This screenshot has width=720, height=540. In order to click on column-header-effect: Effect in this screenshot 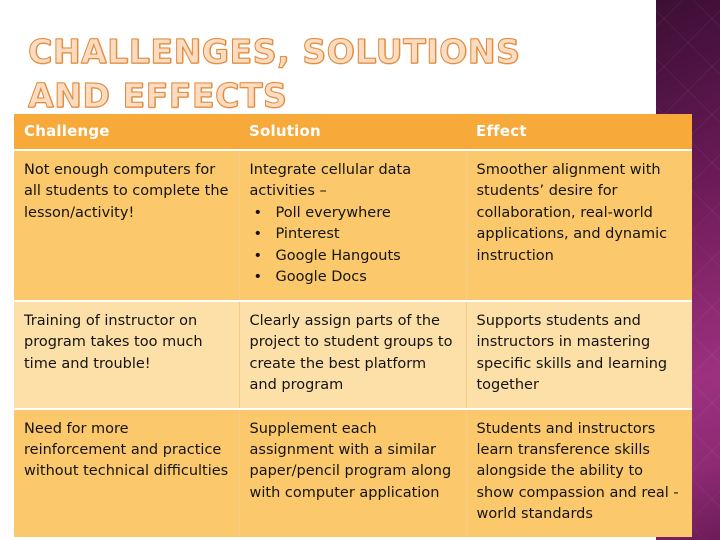, I will do `click(579, 132)`.